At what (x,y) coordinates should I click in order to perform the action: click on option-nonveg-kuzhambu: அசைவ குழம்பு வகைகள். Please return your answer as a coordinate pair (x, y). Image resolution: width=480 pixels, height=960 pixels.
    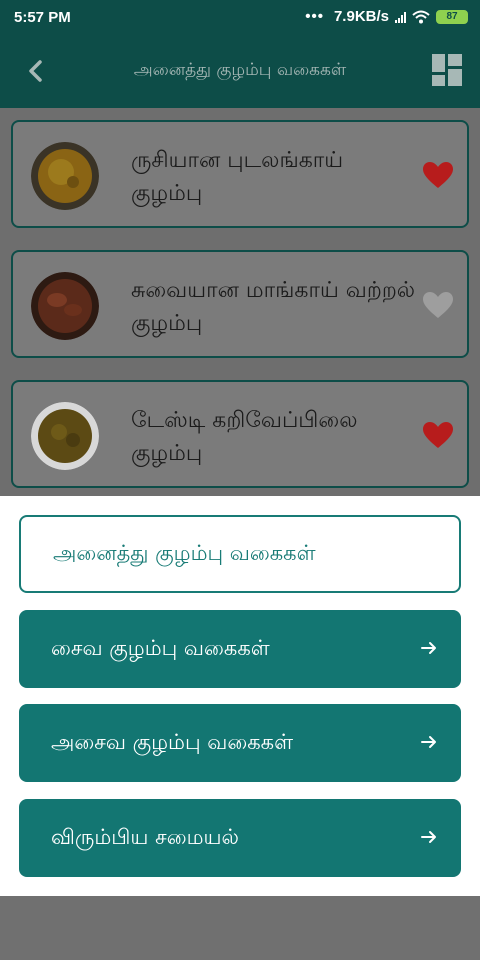
    Looking at the image, I should click on (240, 743).